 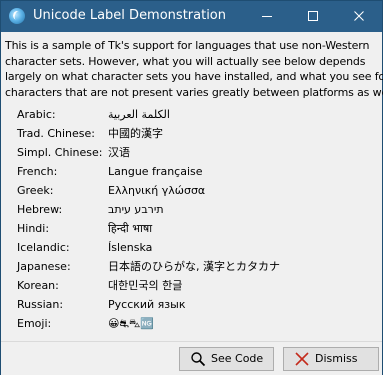 I want to click on dismiss-button: Dismiss, so click(x=331, y=359).